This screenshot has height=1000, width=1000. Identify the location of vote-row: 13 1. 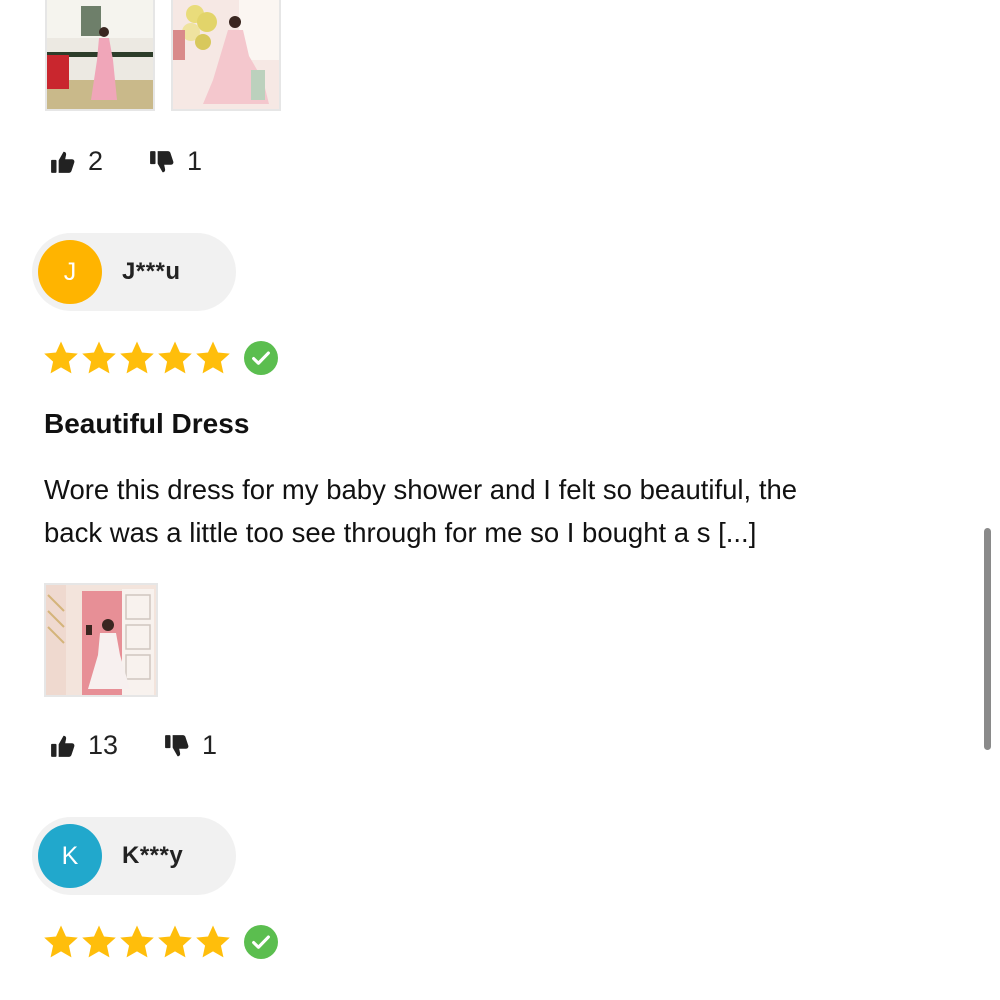
(133, 745).